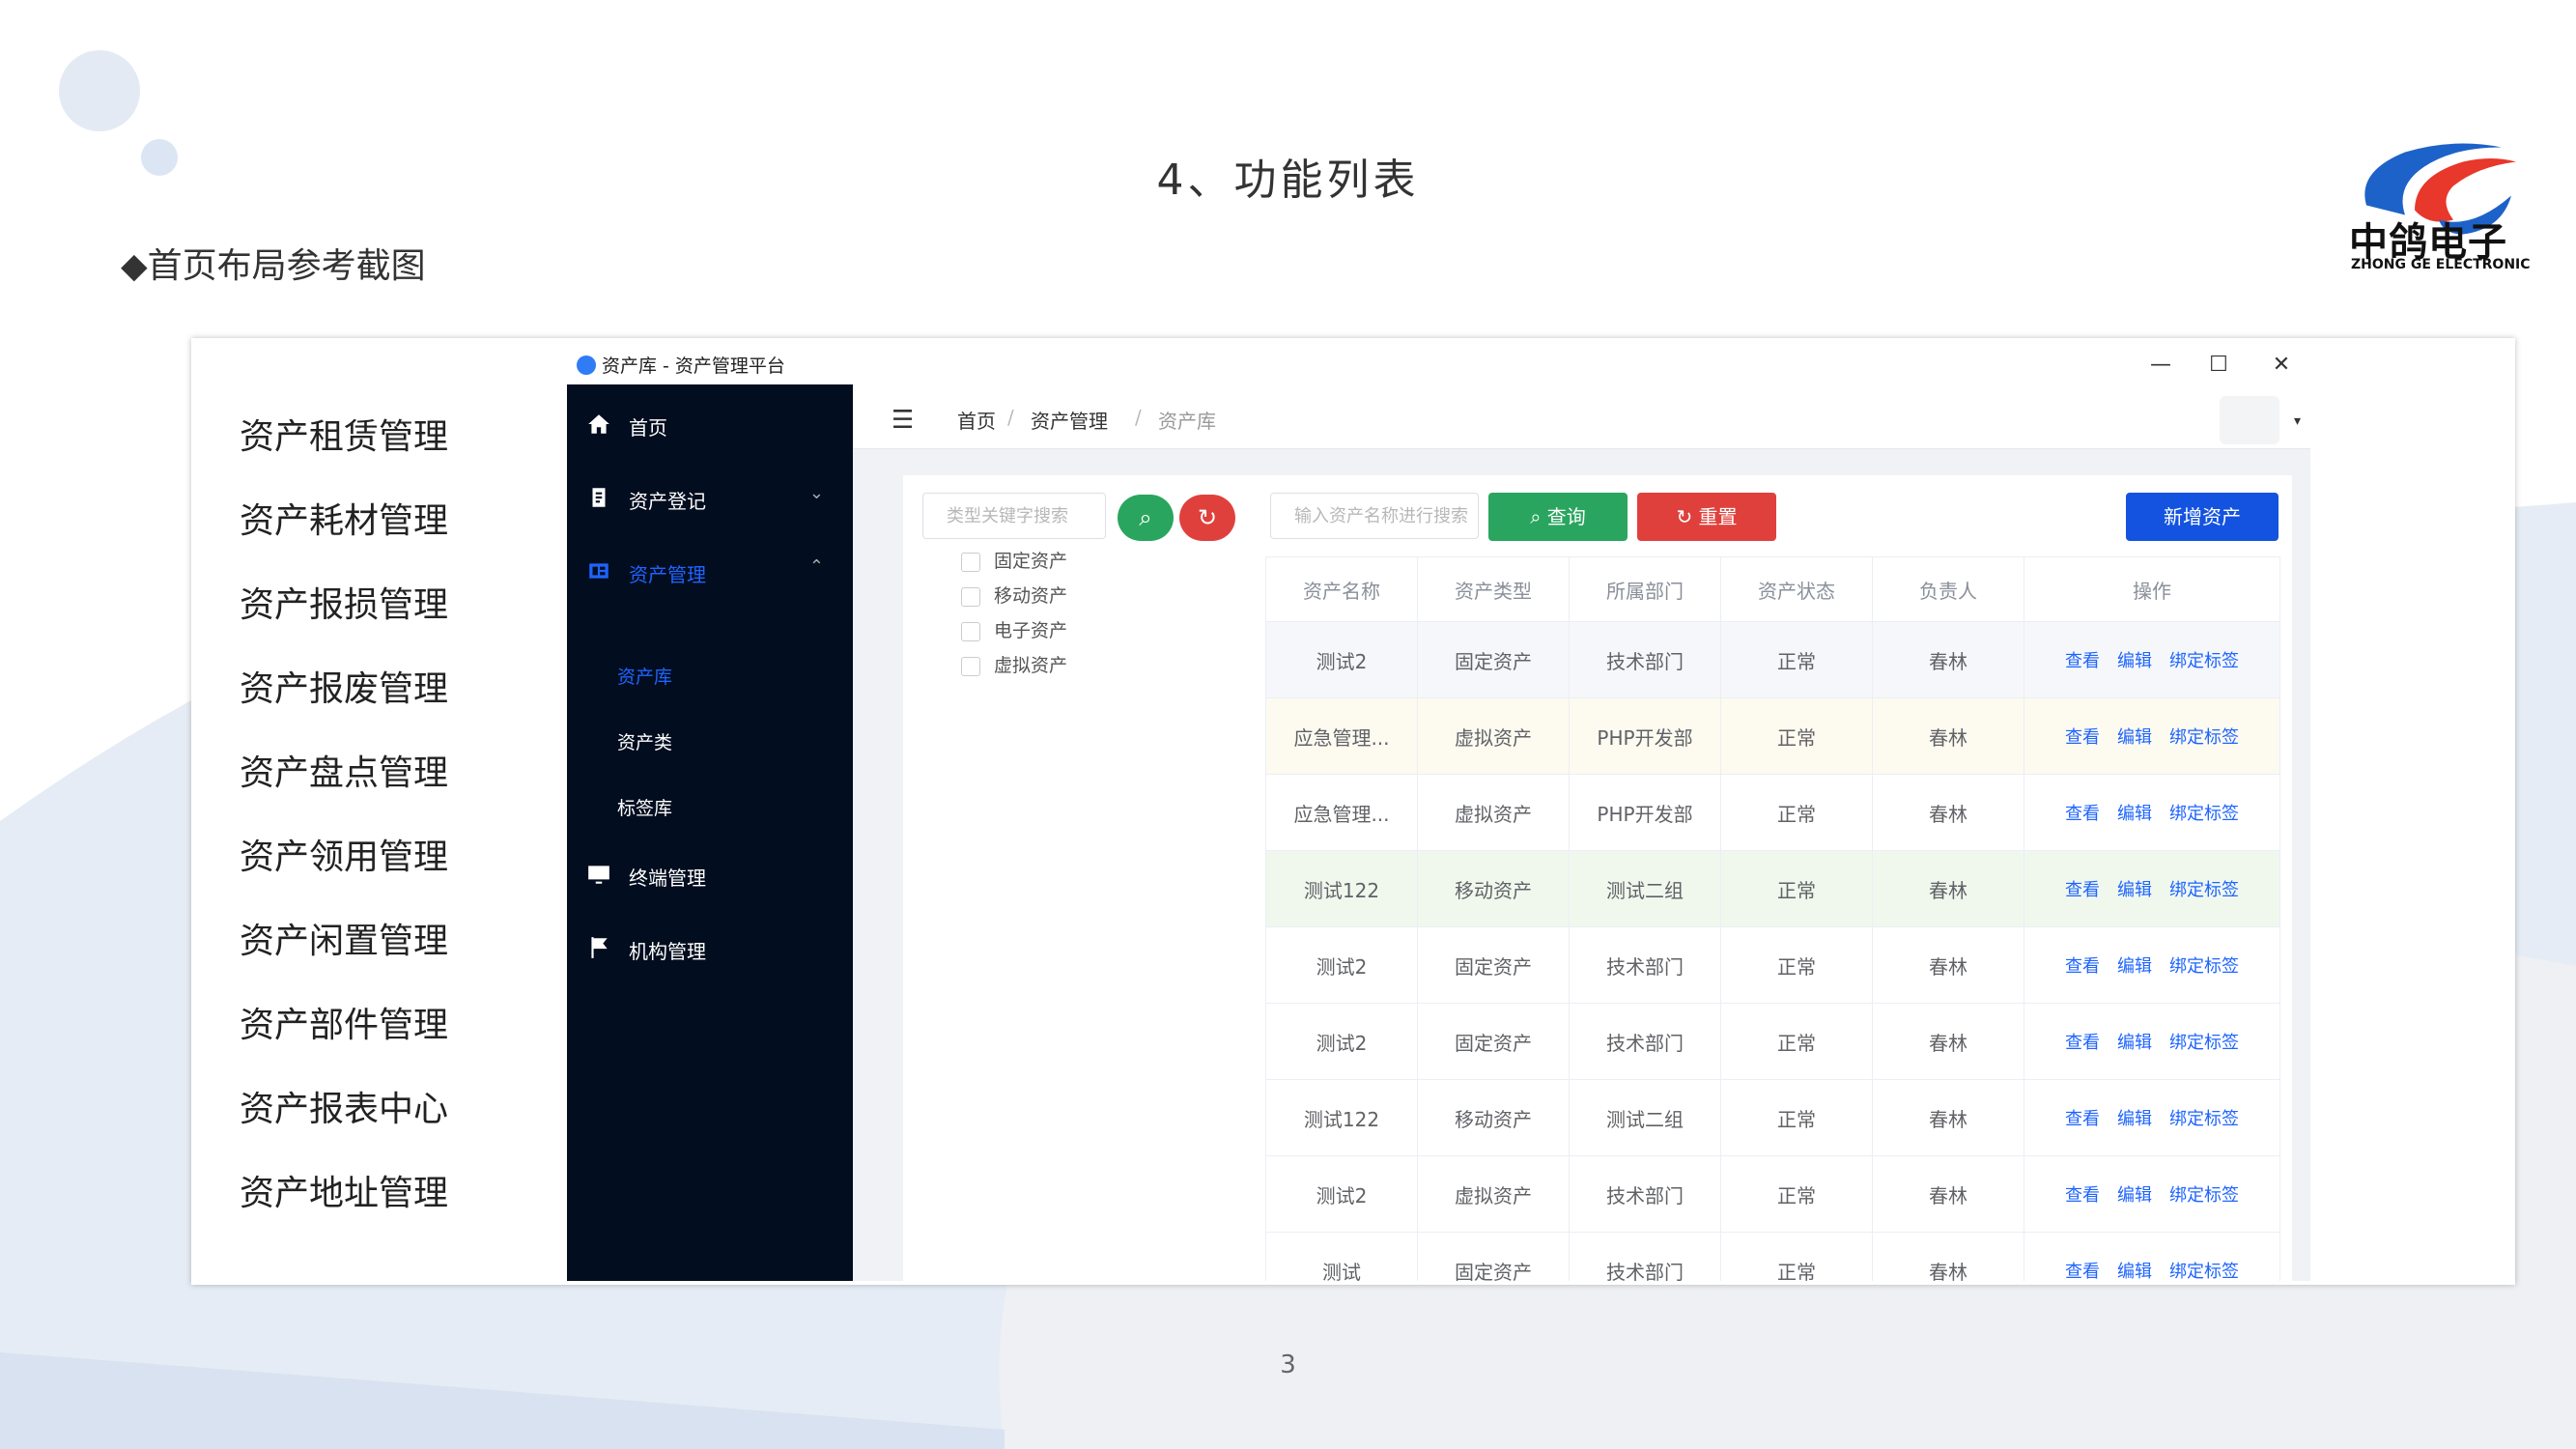 The width and height of the screenshot is (2576, 1449). I want to click on tree-item-electronic-asset: 电子资产, so click(1014, 629).